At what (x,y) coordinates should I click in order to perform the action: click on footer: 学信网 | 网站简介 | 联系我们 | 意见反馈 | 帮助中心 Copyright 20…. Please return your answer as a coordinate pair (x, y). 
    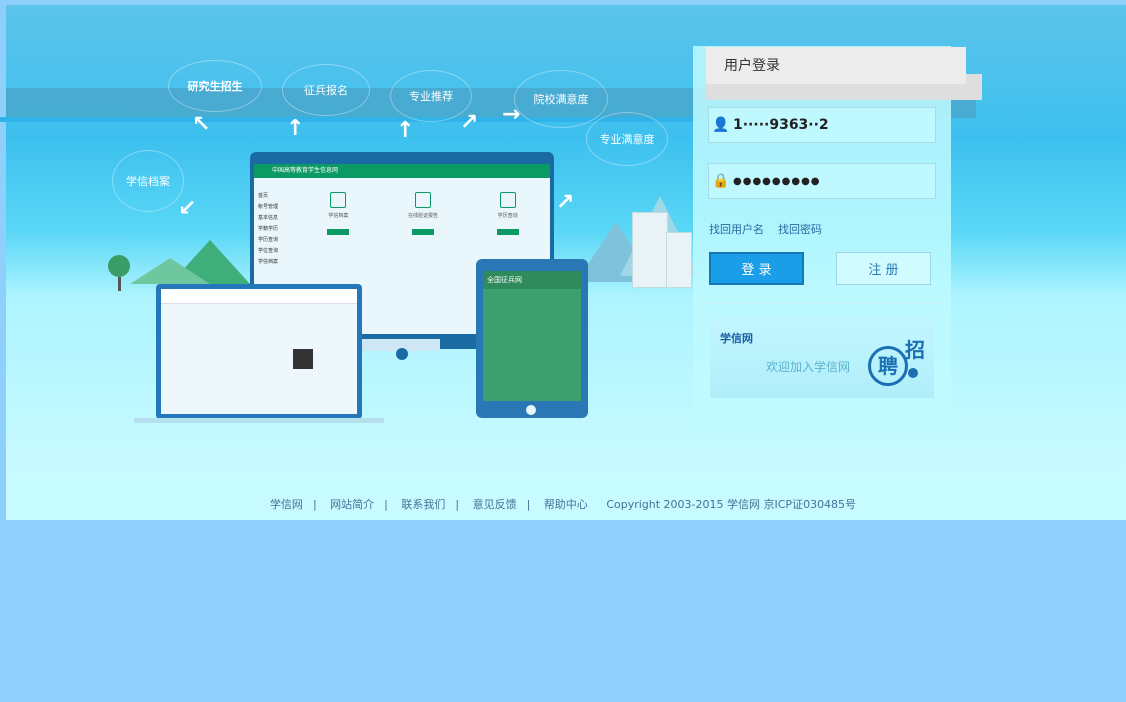
    Looking at the image, I should click on (563, 505).